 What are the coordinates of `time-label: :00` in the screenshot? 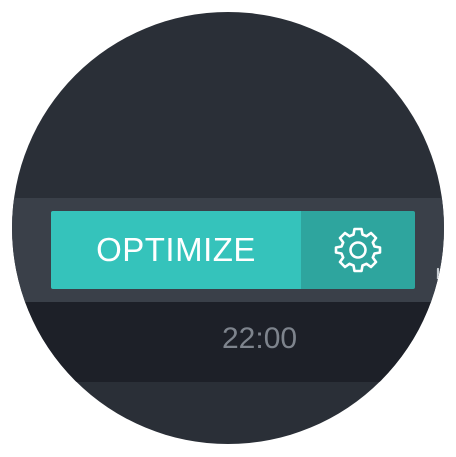 It's located at (25, 338).